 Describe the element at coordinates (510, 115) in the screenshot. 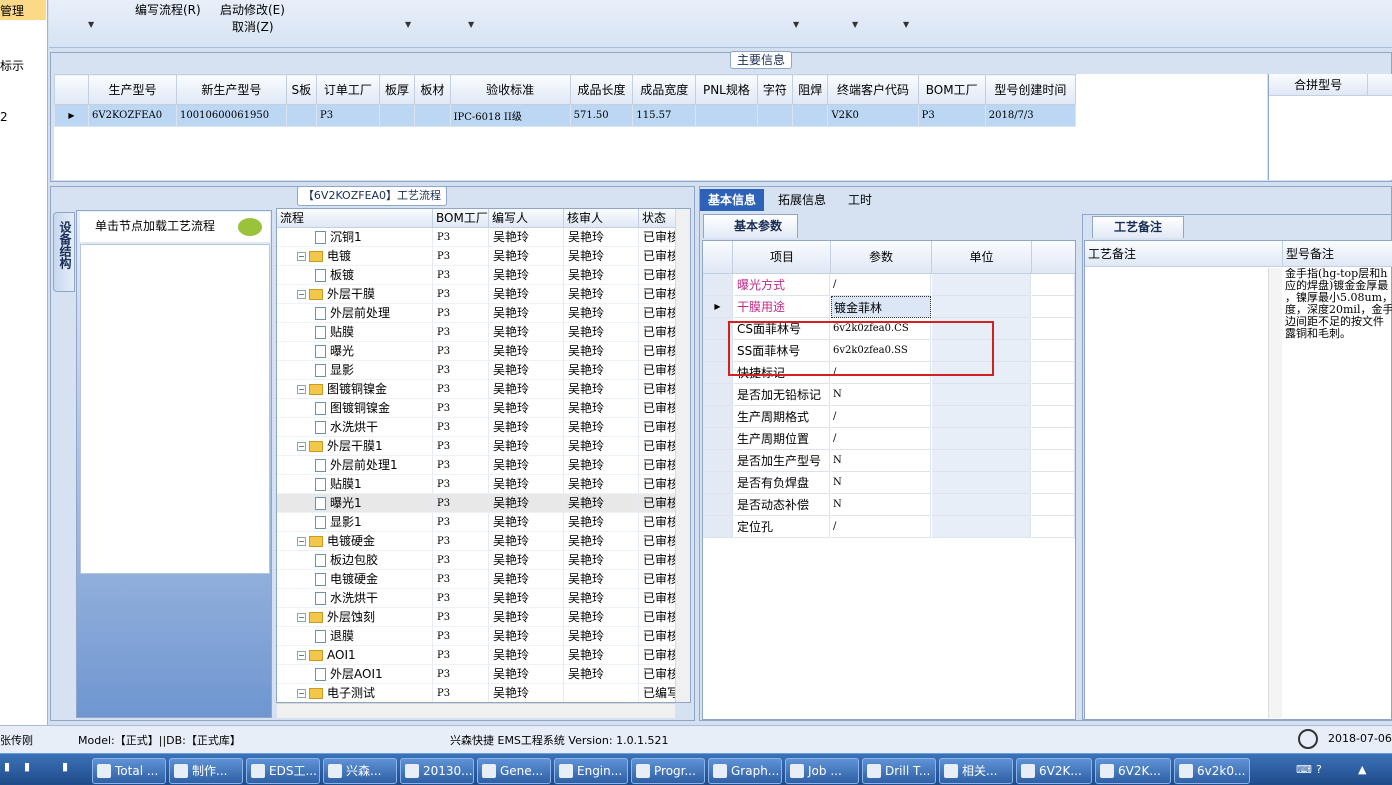

I see `cell: IPC-6018 II级` at that location.